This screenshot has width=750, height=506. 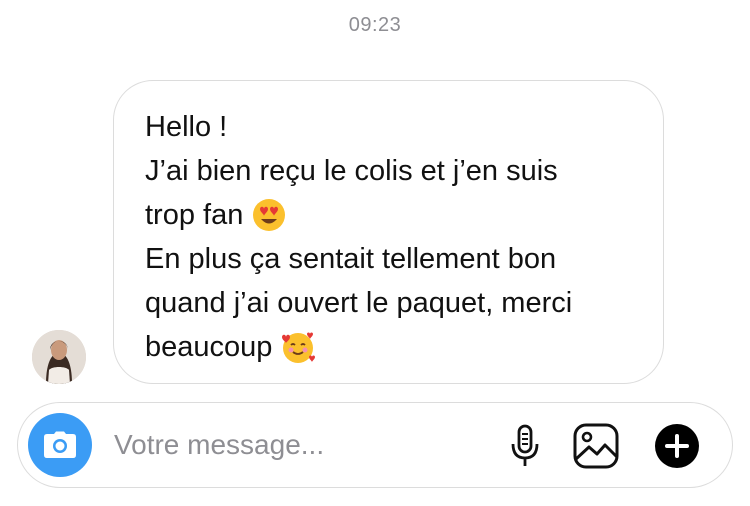 What do you see at coordinates (351, 171) in the screenshot?
I see `message-line: J’ai bien reçu le colis et j’en suis` at bounding box center [351, 171].